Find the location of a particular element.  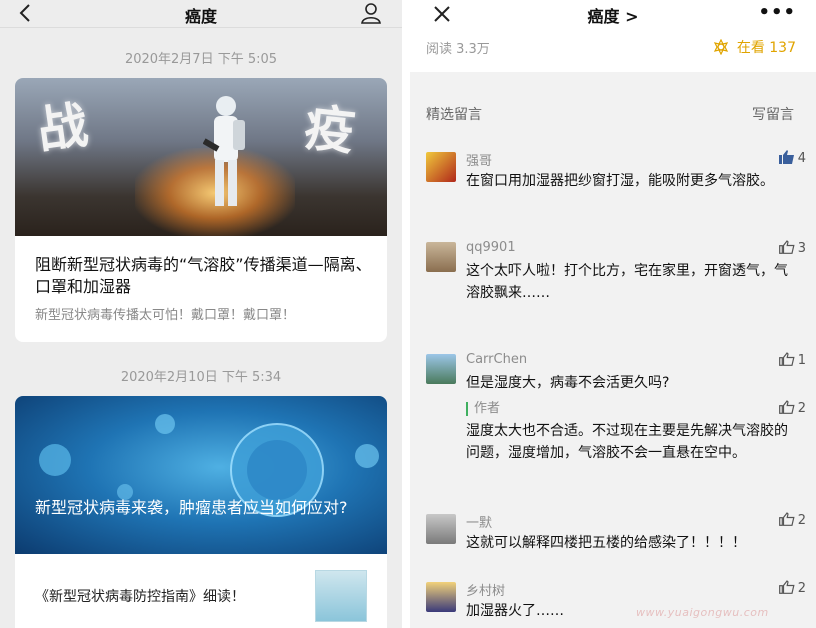

like-button: 4 is located at coordinates (792, 158).